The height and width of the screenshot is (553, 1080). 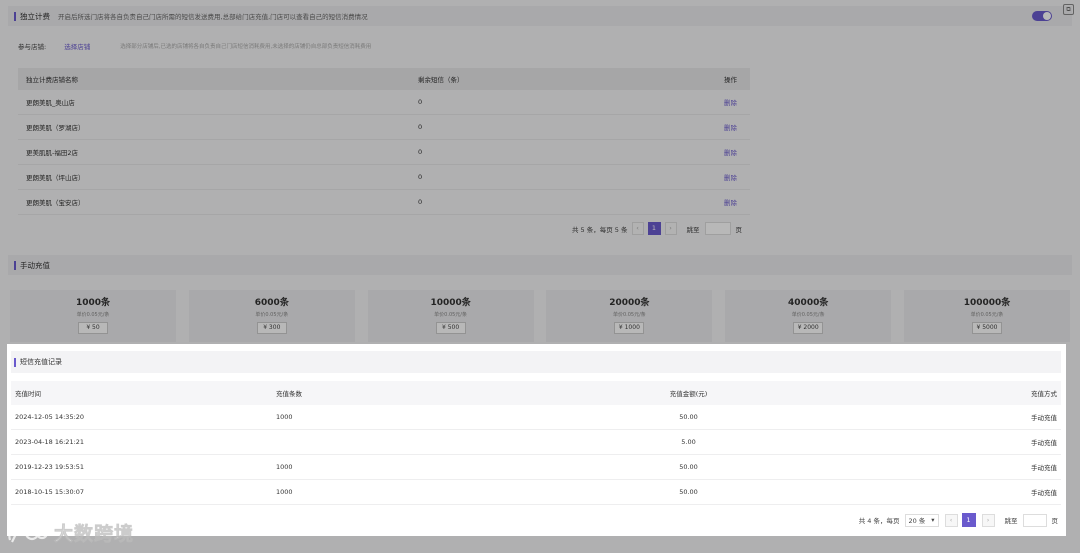 What do you see at coordinates (968, 520) in the screenshot?
I see `page-1-button: 1` at bounding box center [968, 520].